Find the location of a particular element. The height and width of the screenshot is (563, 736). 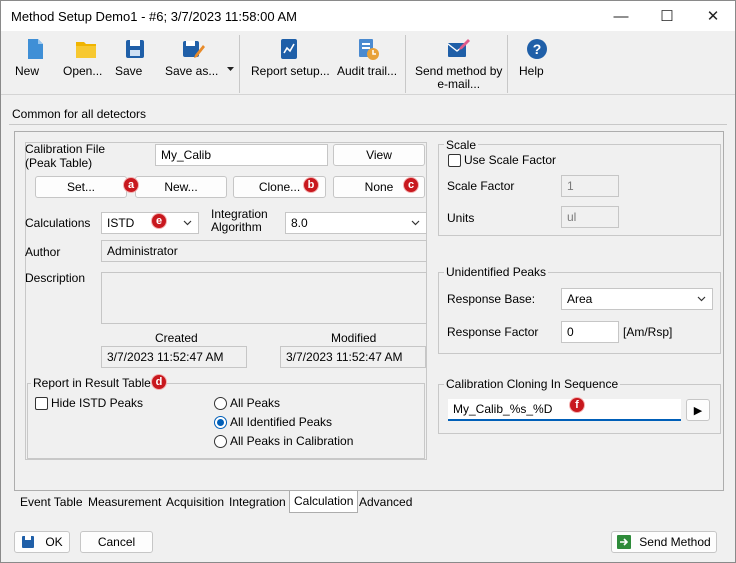

description-field is located at coordinates (264, 298).